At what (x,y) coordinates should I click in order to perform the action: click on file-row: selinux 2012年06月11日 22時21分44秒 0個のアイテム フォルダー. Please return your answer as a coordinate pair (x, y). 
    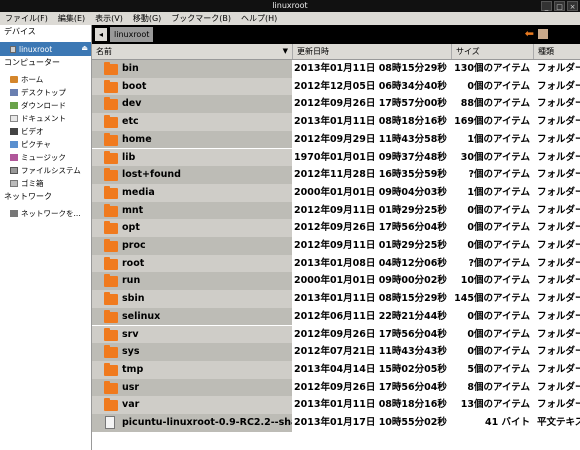
    Looking at the image, I should click on (336, 316).